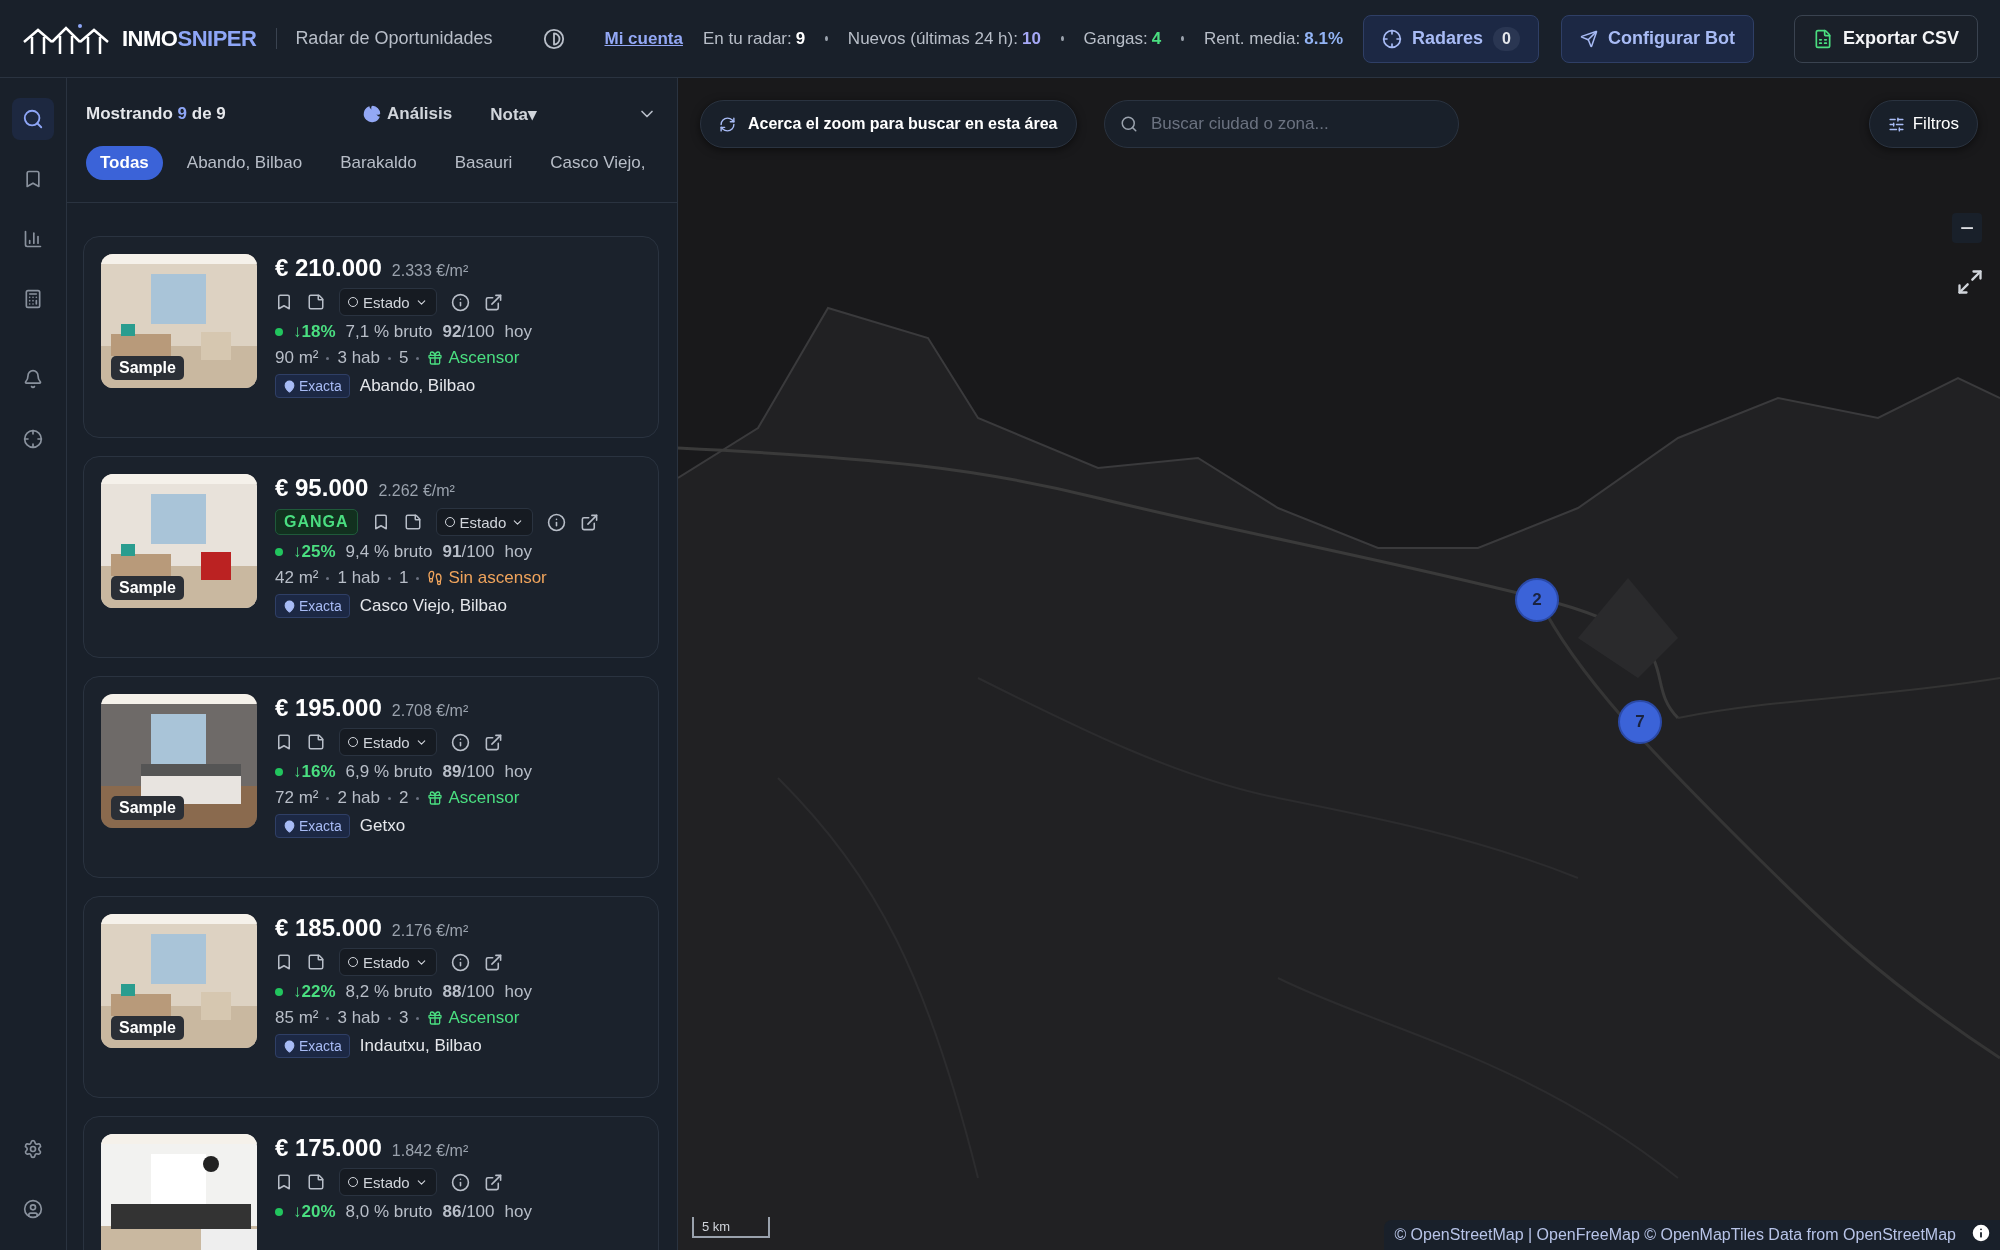  I want to click on radars-button: Radares 0, so click(1451, 38).